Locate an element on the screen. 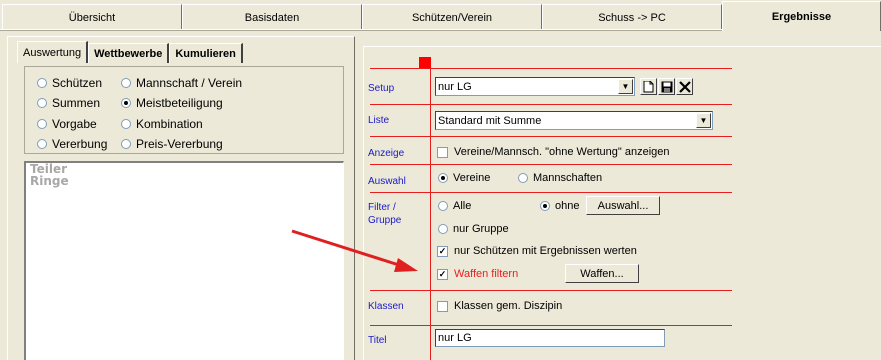 This screenshot has width=881, height=360. tab-schuss-pc: Schuss -> PC is located at coordinates (632, 17).